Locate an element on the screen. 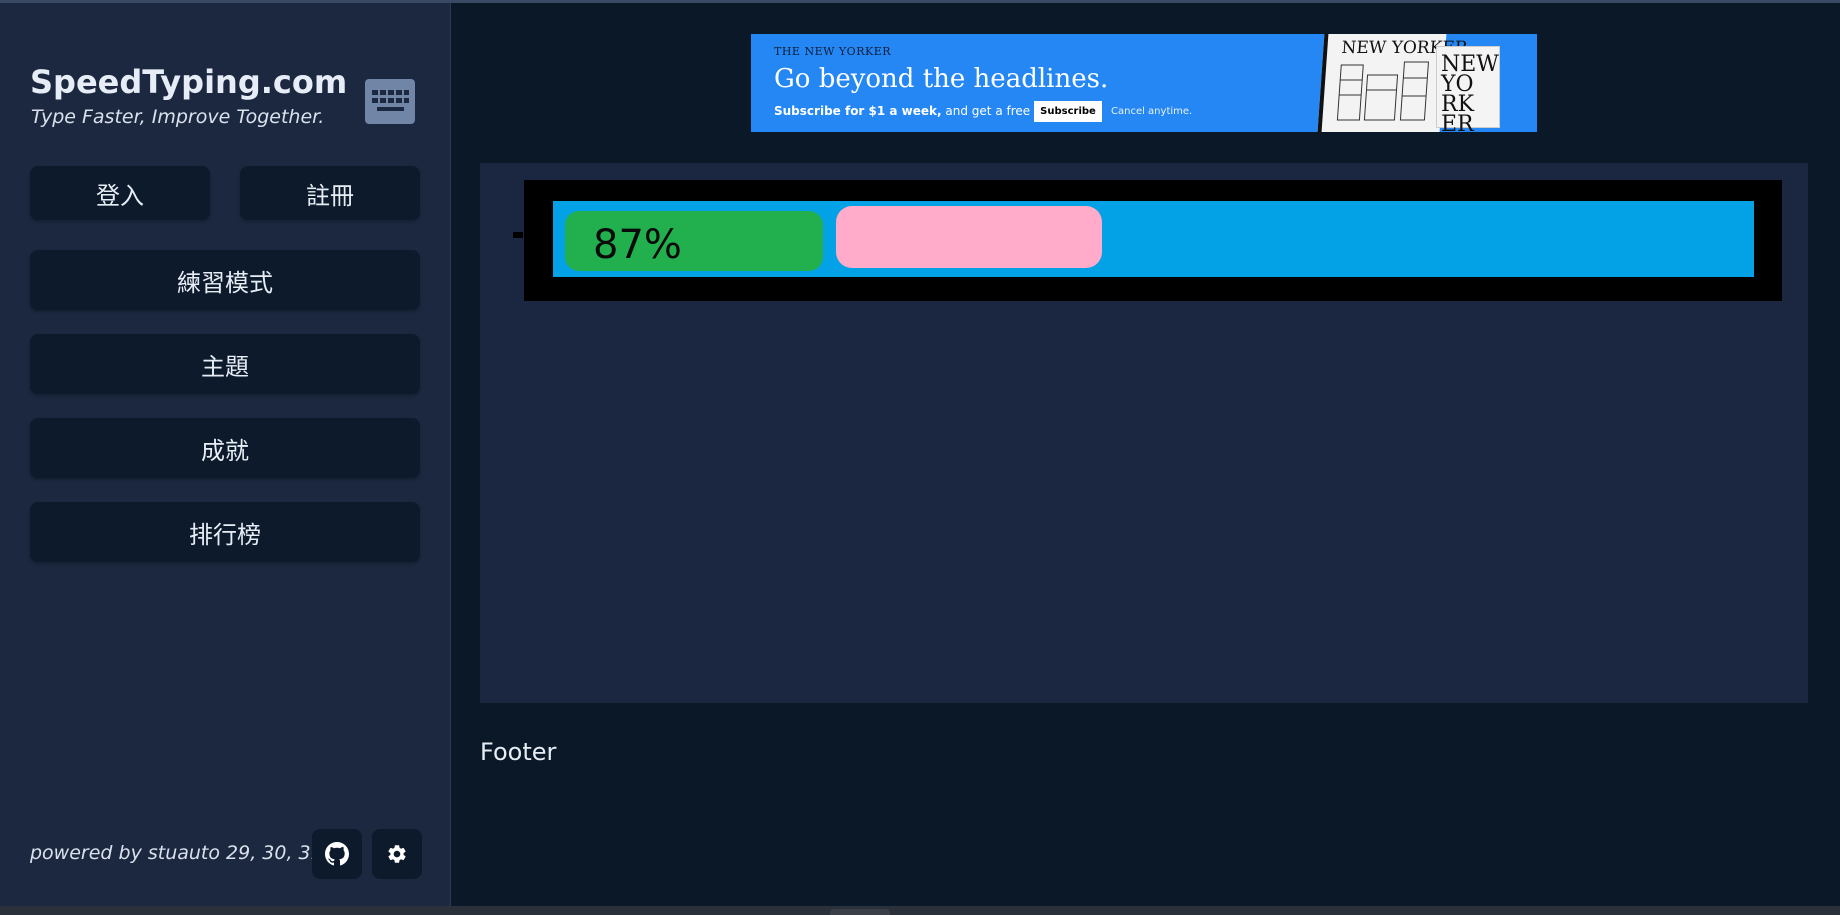 This screenshot has width=1840, height=915. player-progress-text: 87% is located at coordinates (637, 245).